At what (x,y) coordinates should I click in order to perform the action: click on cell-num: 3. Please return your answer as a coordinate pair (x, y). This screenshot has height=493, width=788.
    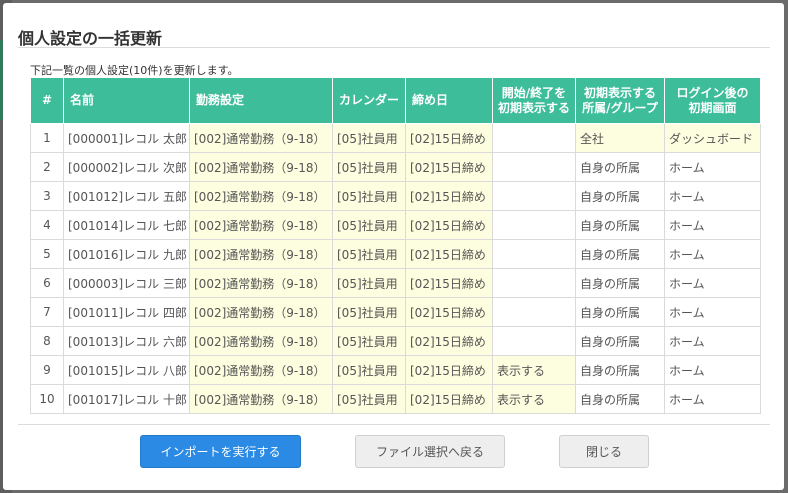
    Looking at the image, I should click on (47, 196).